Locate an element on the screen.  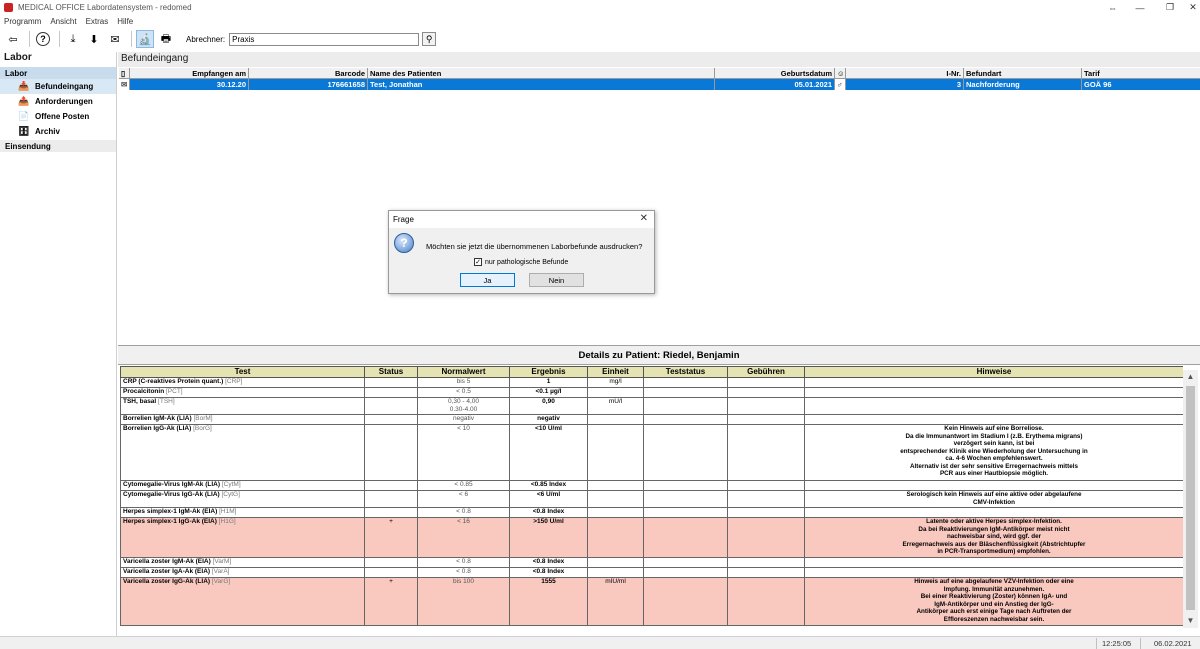
sidebar-item-offene-posten: 📄 Offene Posten is located at coordinates (58, 116).